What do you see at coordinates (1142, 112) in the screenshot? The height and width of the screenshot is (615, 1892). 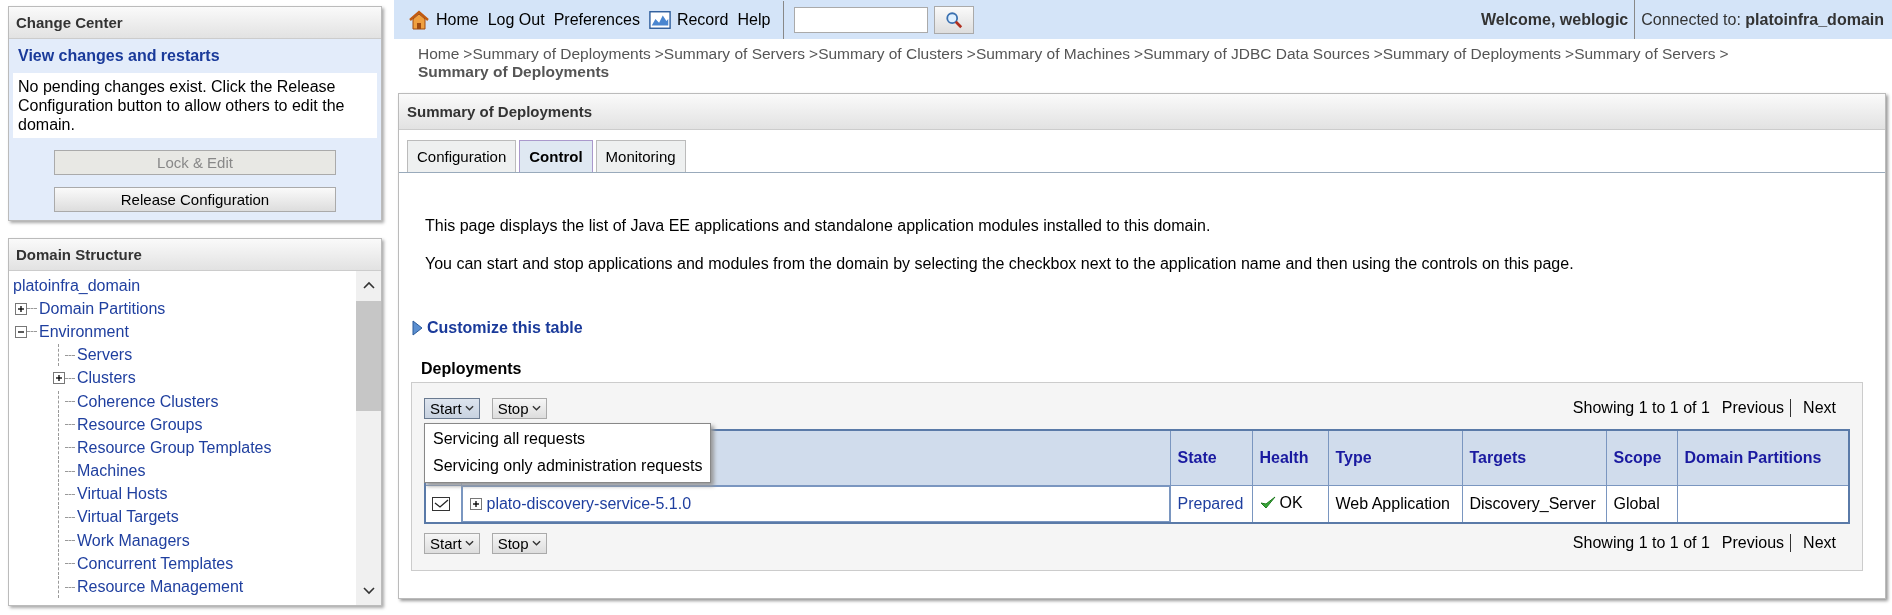 I see `panel-title: Summary of Deployments` at bounding box center [1142, 112].